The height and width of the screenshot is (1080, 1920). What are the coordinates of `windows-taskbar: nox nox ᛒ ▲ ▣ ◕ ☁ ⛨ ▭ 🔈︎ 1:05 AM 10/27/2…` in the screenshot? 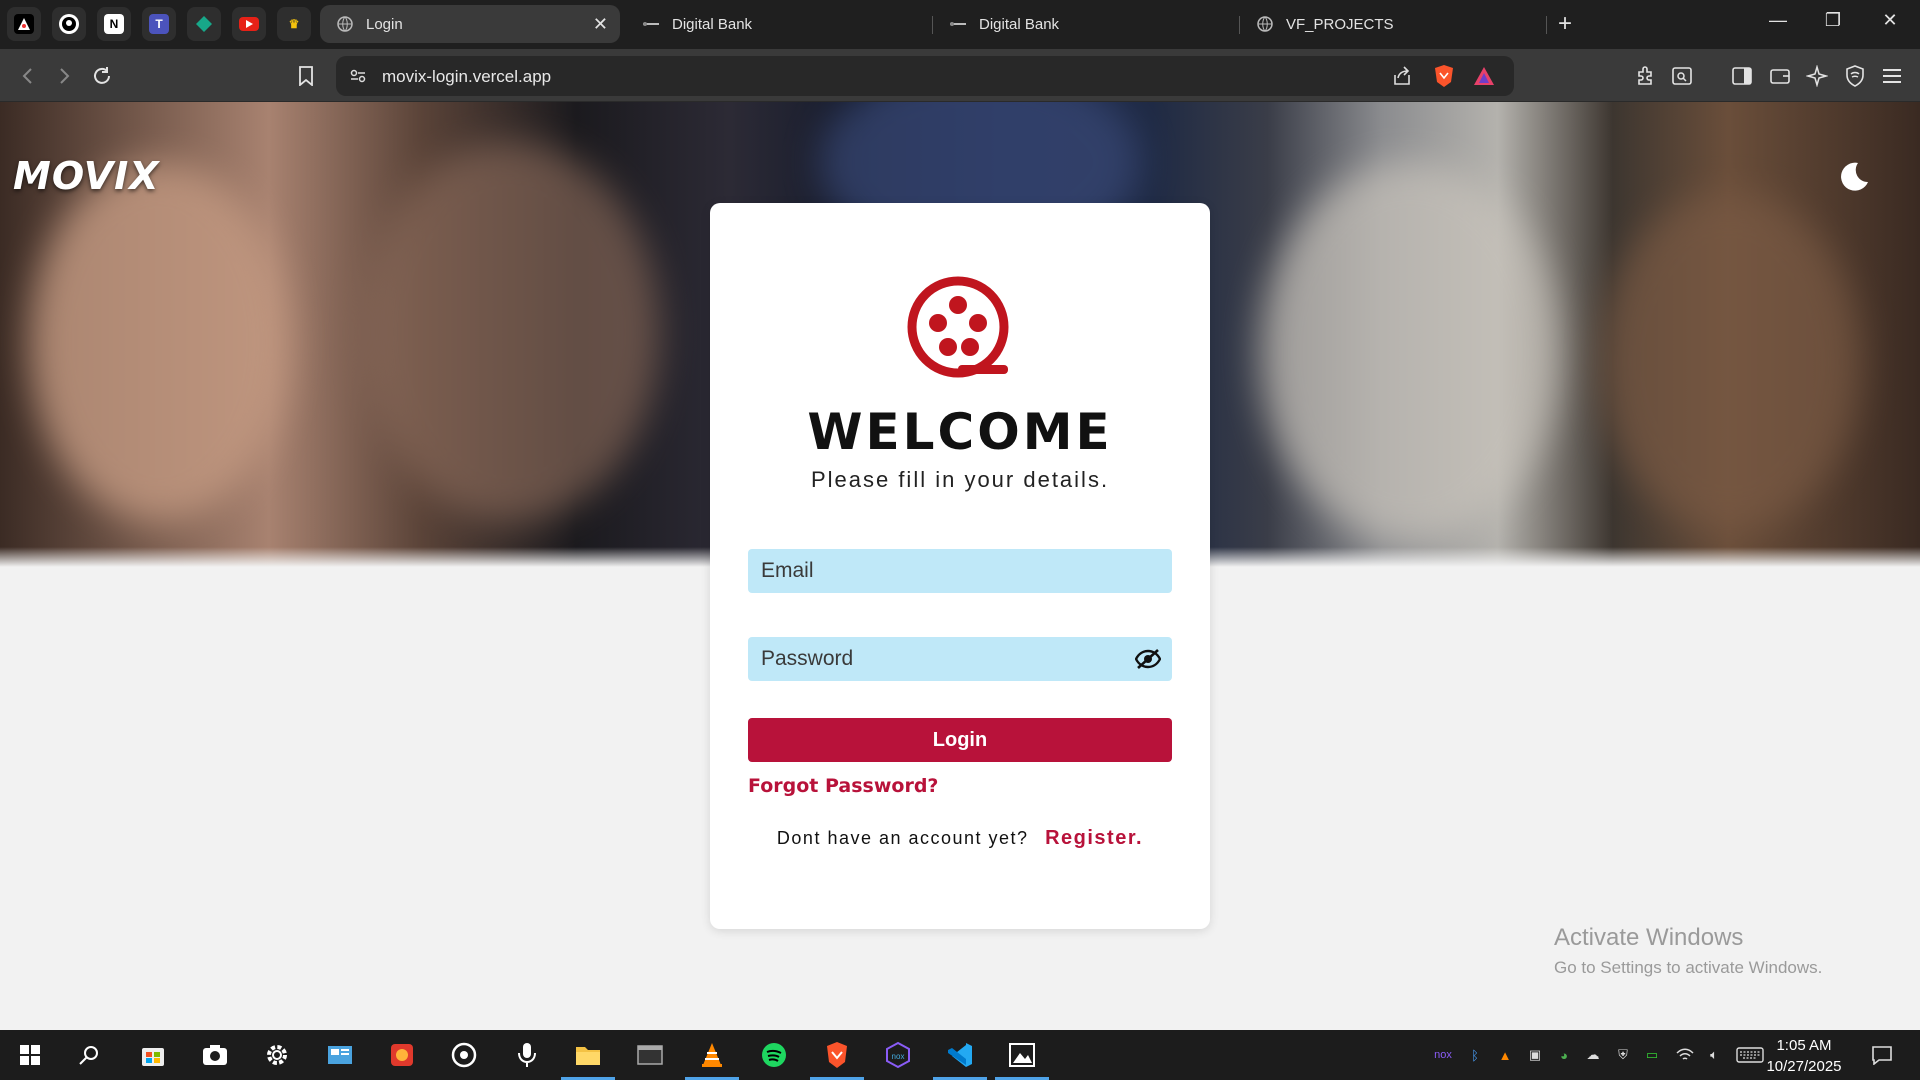 It's located at (960, 1055).